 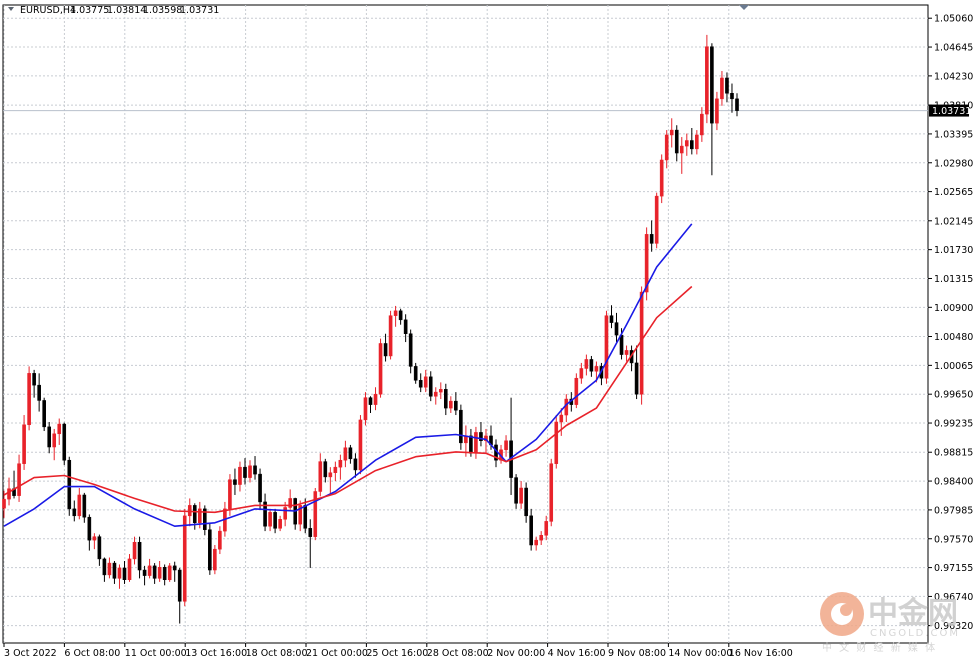 What do you see at coordinates (953, 568) in the screenshot?
I see `y-tick-label: 0.97155` at bounding box center [953, 568].